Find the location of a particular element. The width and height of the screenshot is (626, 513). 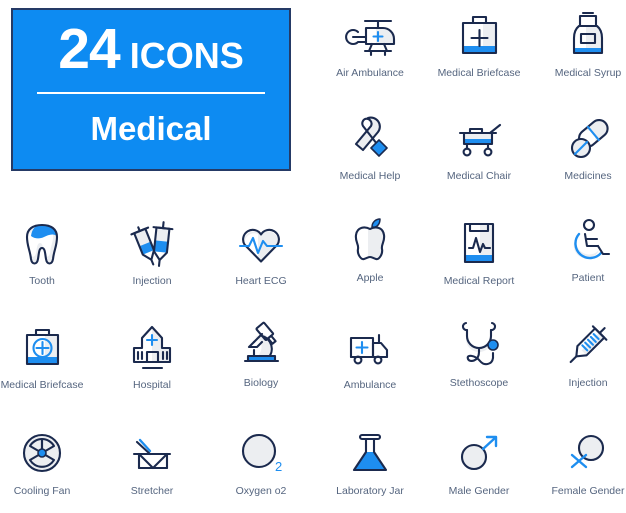

icon-cell-medical-syrup: Medical Syrup is located at coordinates (581, 45).